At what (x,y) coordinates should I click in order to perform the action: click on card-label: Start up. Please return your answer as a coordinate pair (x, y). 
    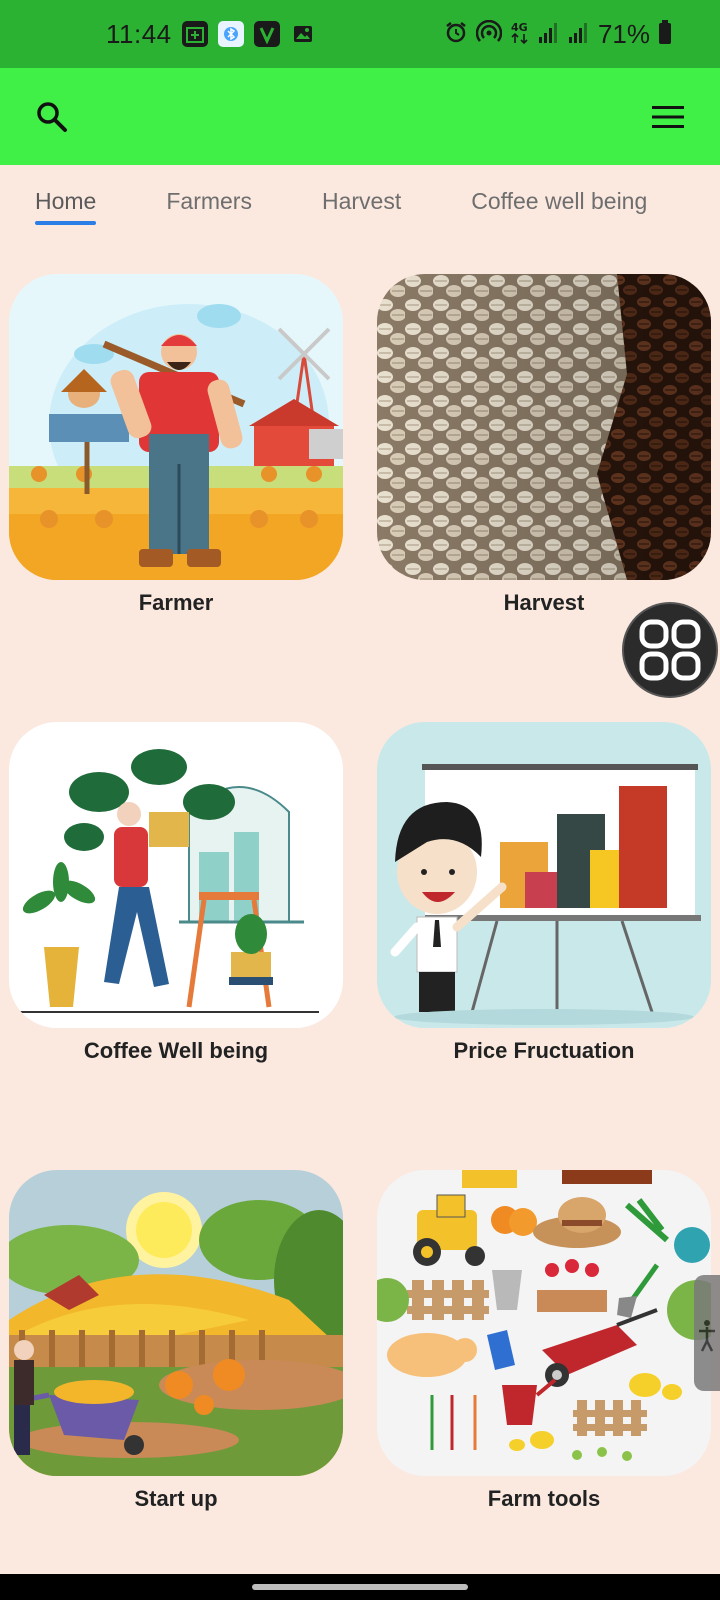
    Looking at the image, I should click on (176, 1498).